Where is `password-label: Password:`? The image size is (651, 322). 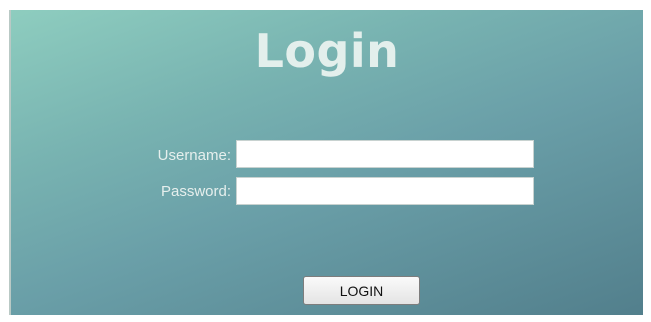
password-label: Password: is located at coordinates (195, 191).